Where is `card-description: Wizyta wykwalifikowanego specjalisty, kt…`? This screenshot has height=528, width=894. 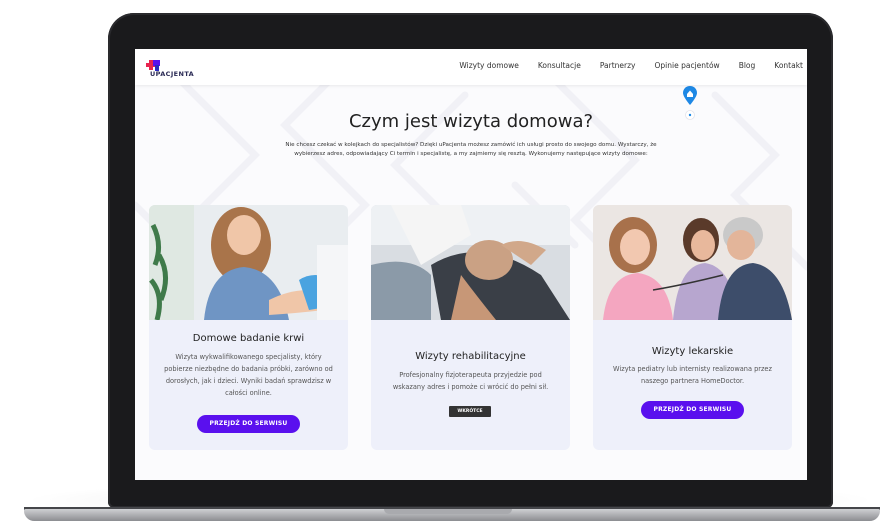 card-description: Wizyta wykwalifikowanego specjalisty, kt… is located at coordinates (248, 375).